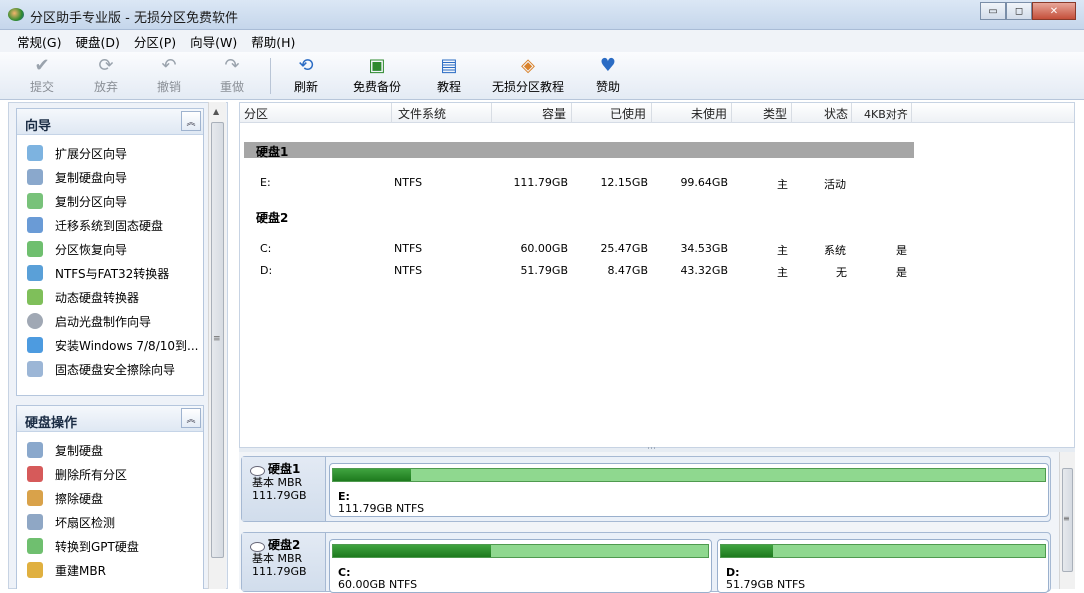  What do you see at coordinates (232, 87) in the screenshot?
I see `redo-label: 重做` at bounding box center [232, 87].